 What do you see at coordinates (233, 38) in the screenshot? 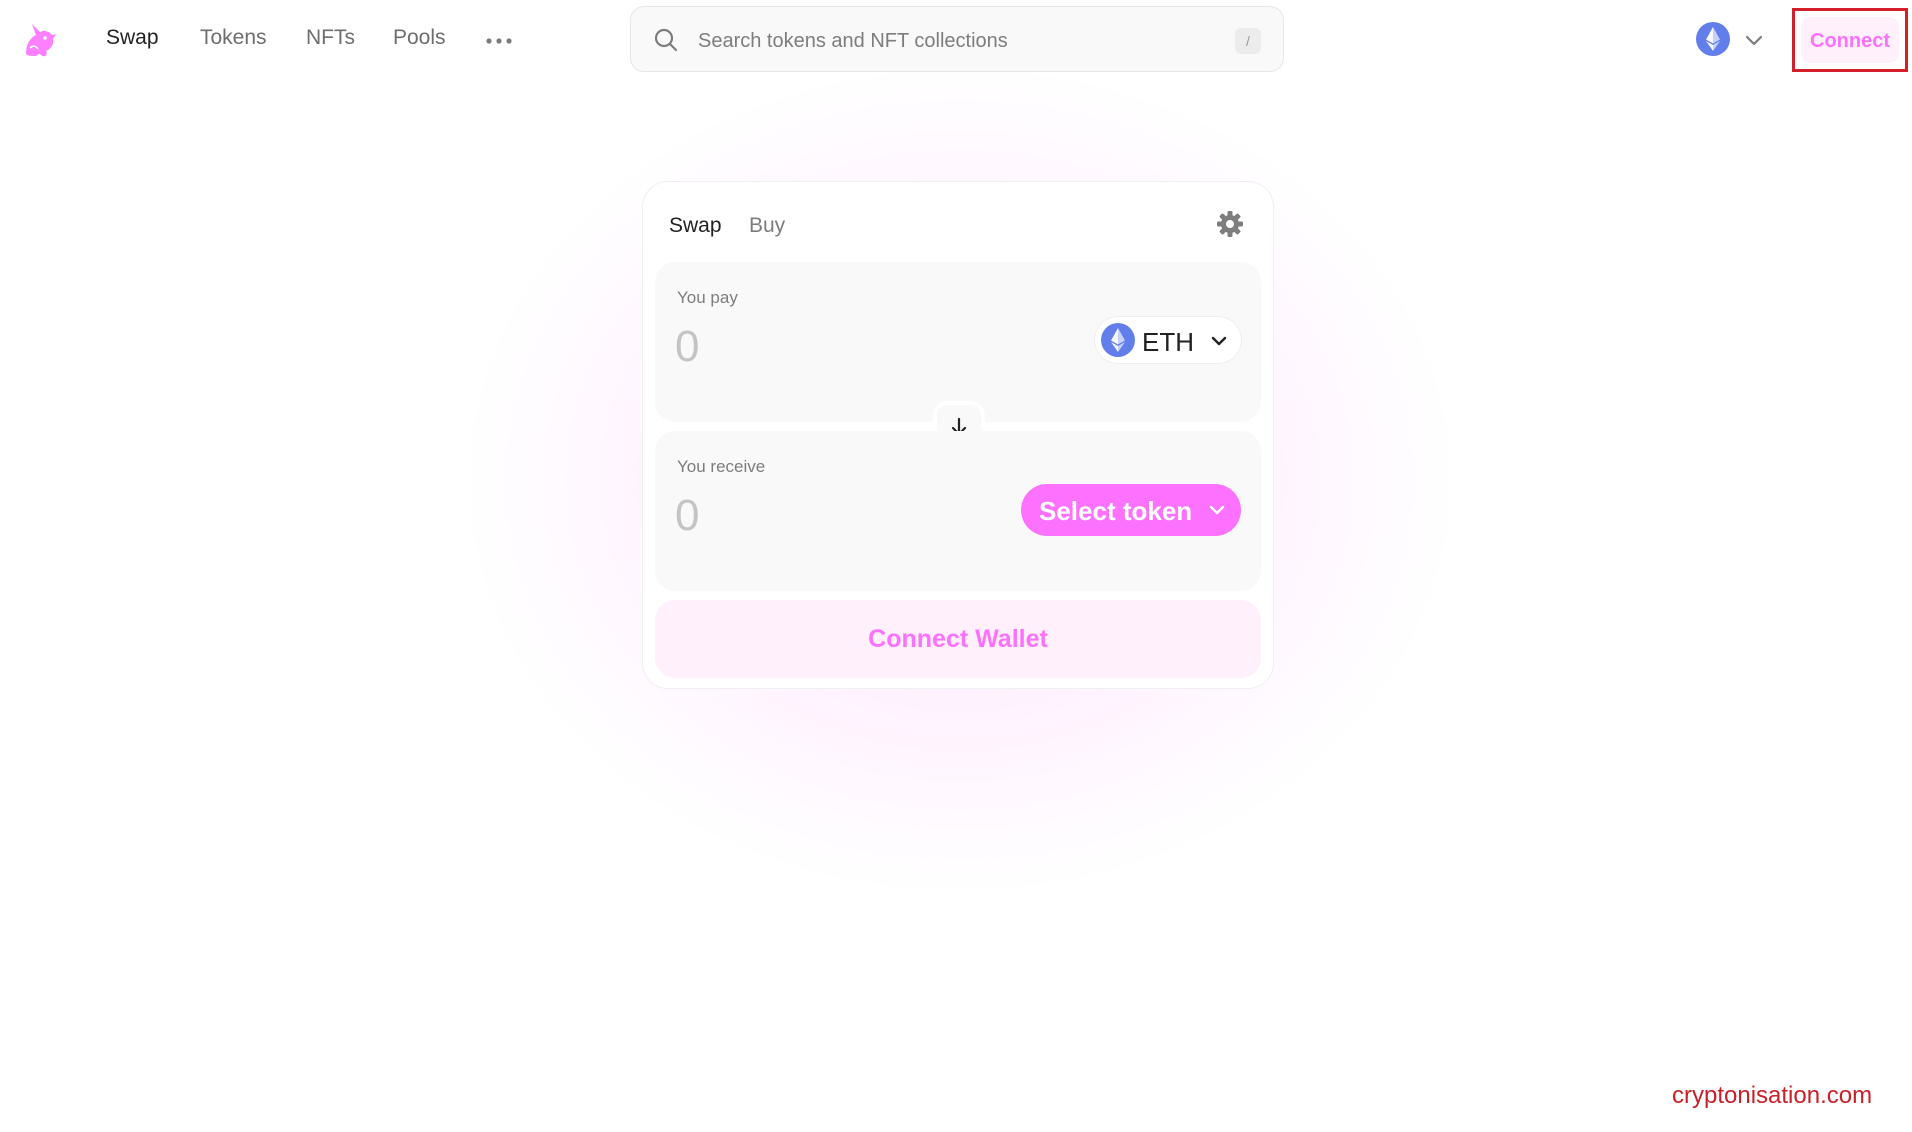
I see `nav-link-tokens: Tokens` at bounding box center [233, 38].